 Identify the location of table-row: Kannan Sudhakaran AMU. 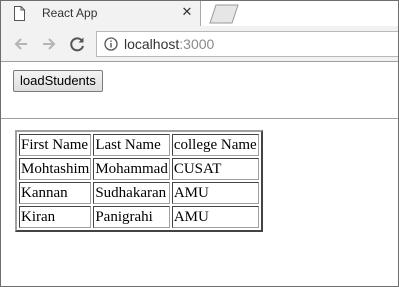
(139, 193).